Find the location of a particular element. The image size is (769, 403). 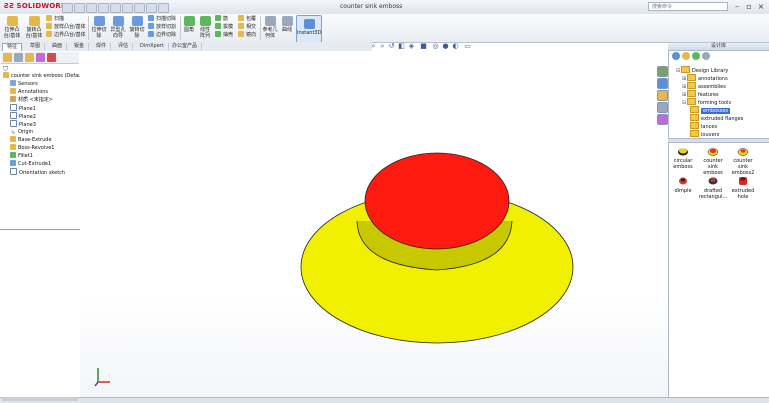

document-title: counter sink emboss is located at coordinates (371, 6).